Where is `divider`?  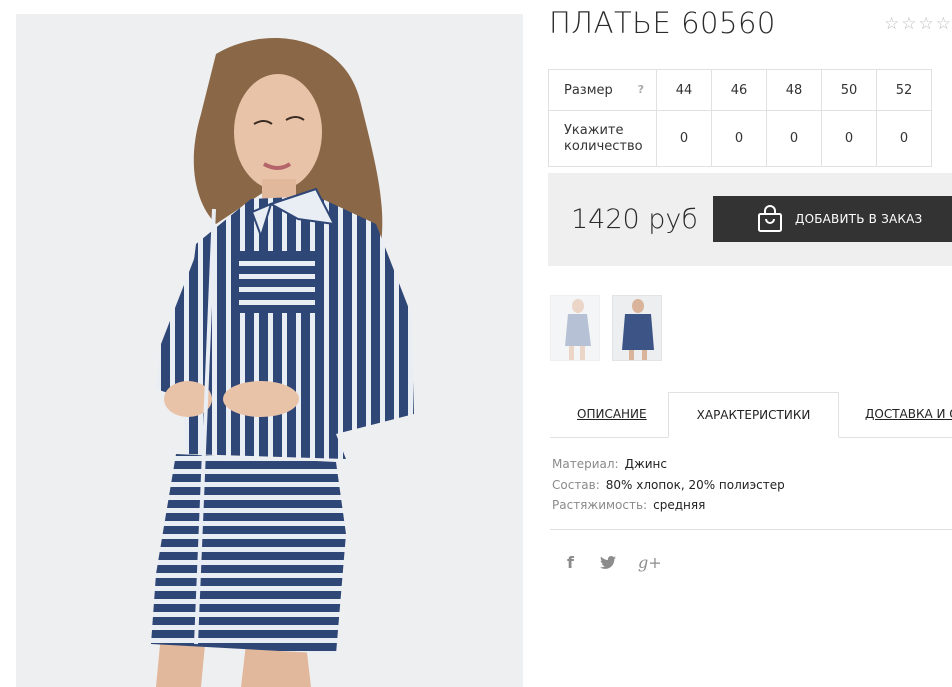 divider is located at coordinates (751, 529).